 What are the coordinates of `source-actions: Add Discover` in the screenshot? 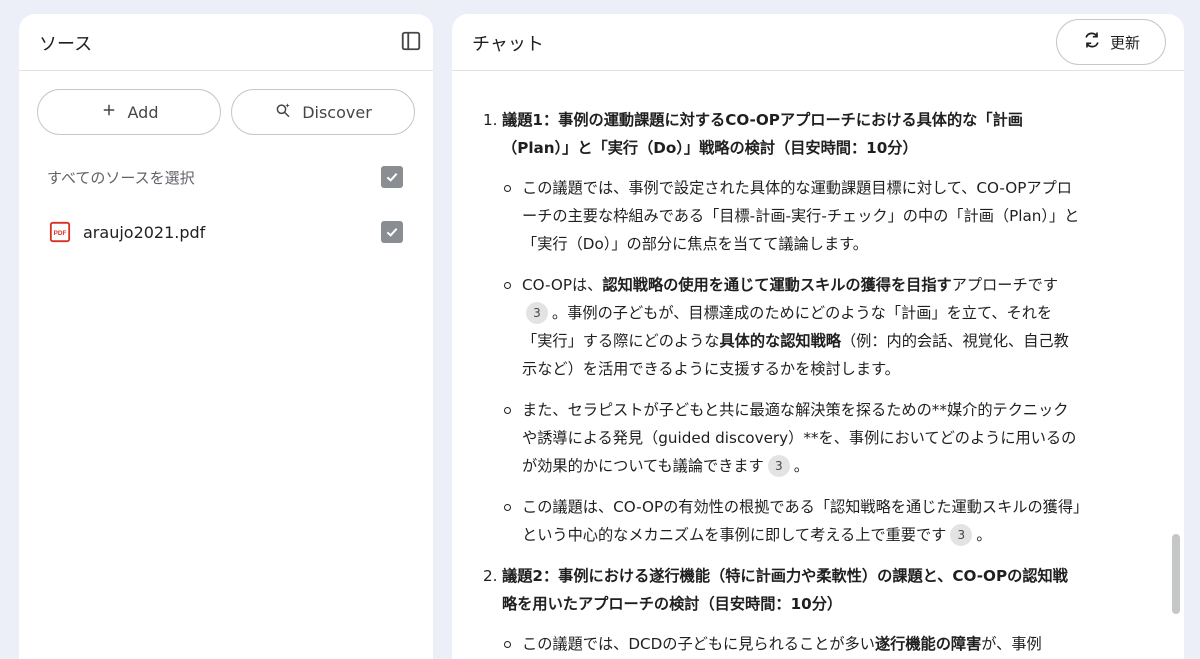 It's located at (226, 112).